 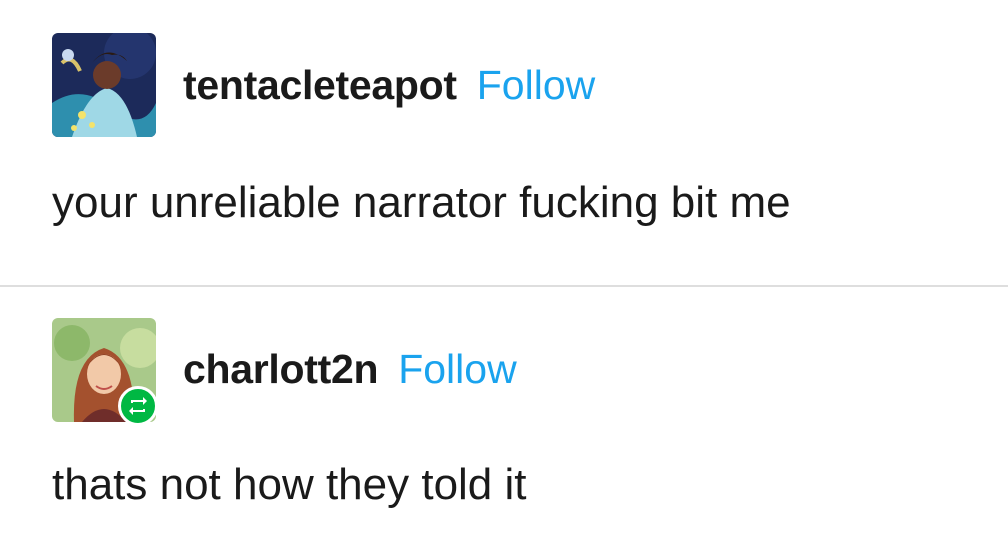 I want to click on avatar, so click(x=104, y=85).